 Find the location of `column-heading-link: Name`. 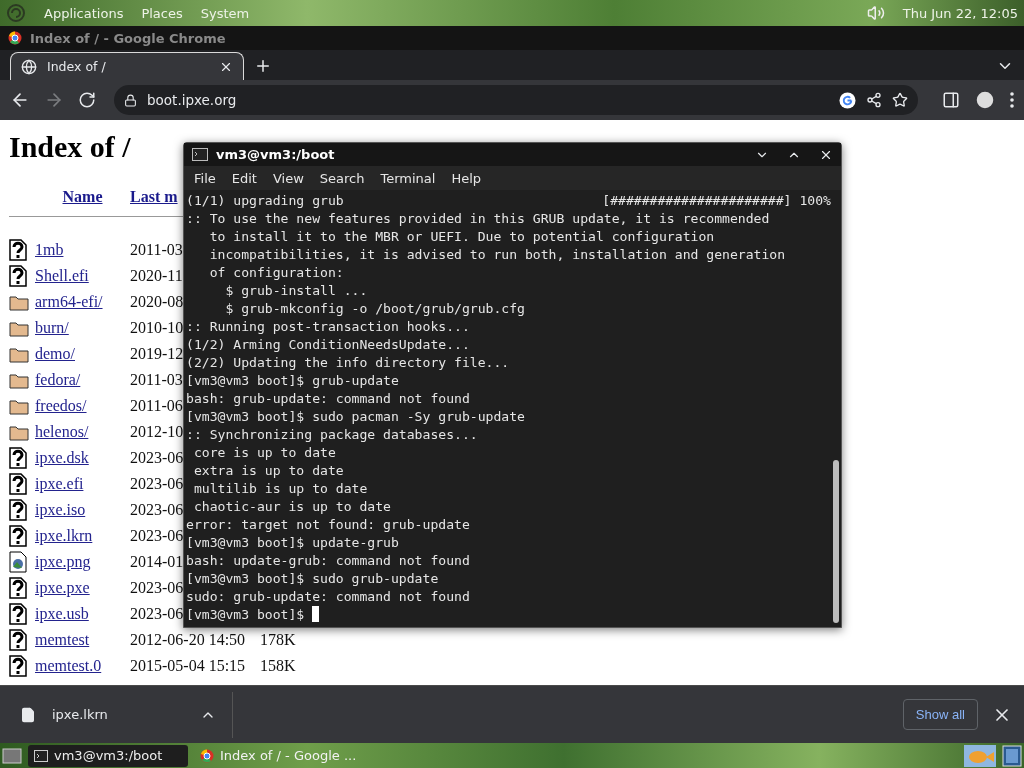

column-heading-link: Name is located at coordinates (82, 197).